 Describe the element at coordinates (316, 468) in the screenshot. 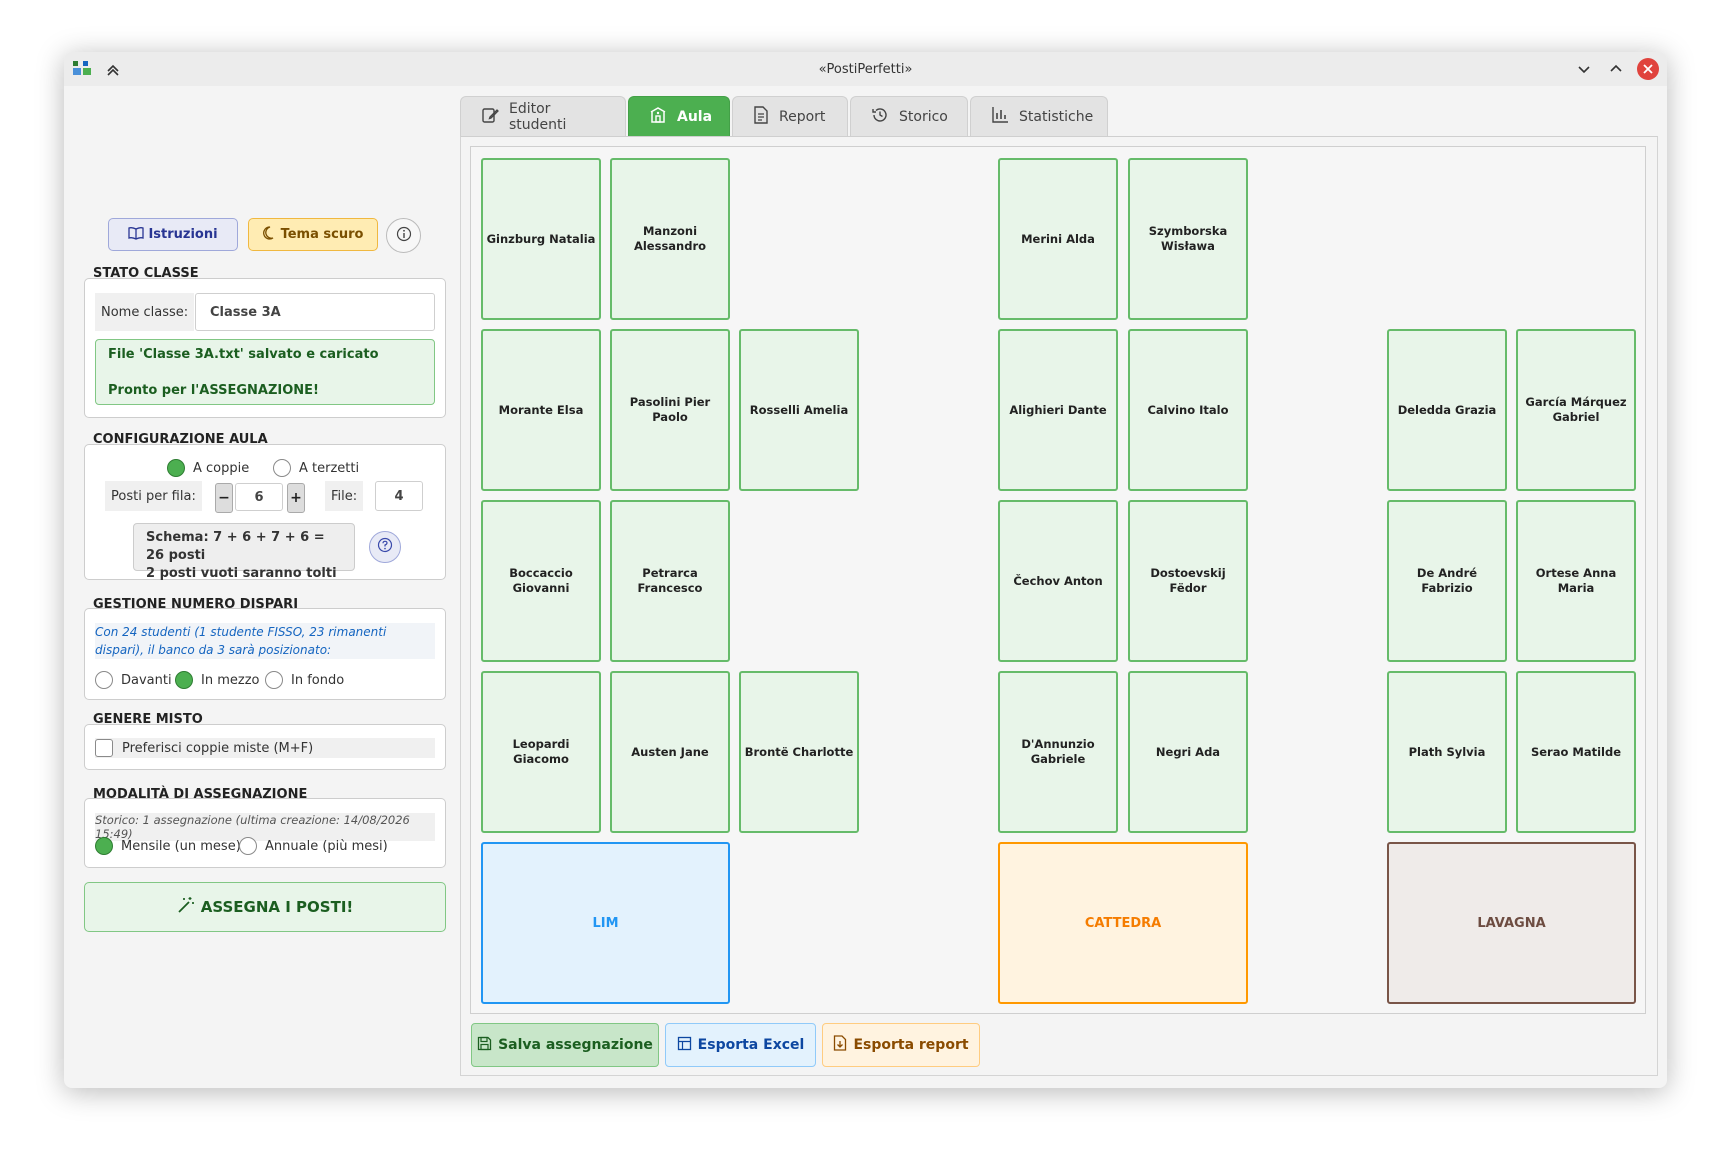

I see `radio-triplets: A terzetti` at that location.